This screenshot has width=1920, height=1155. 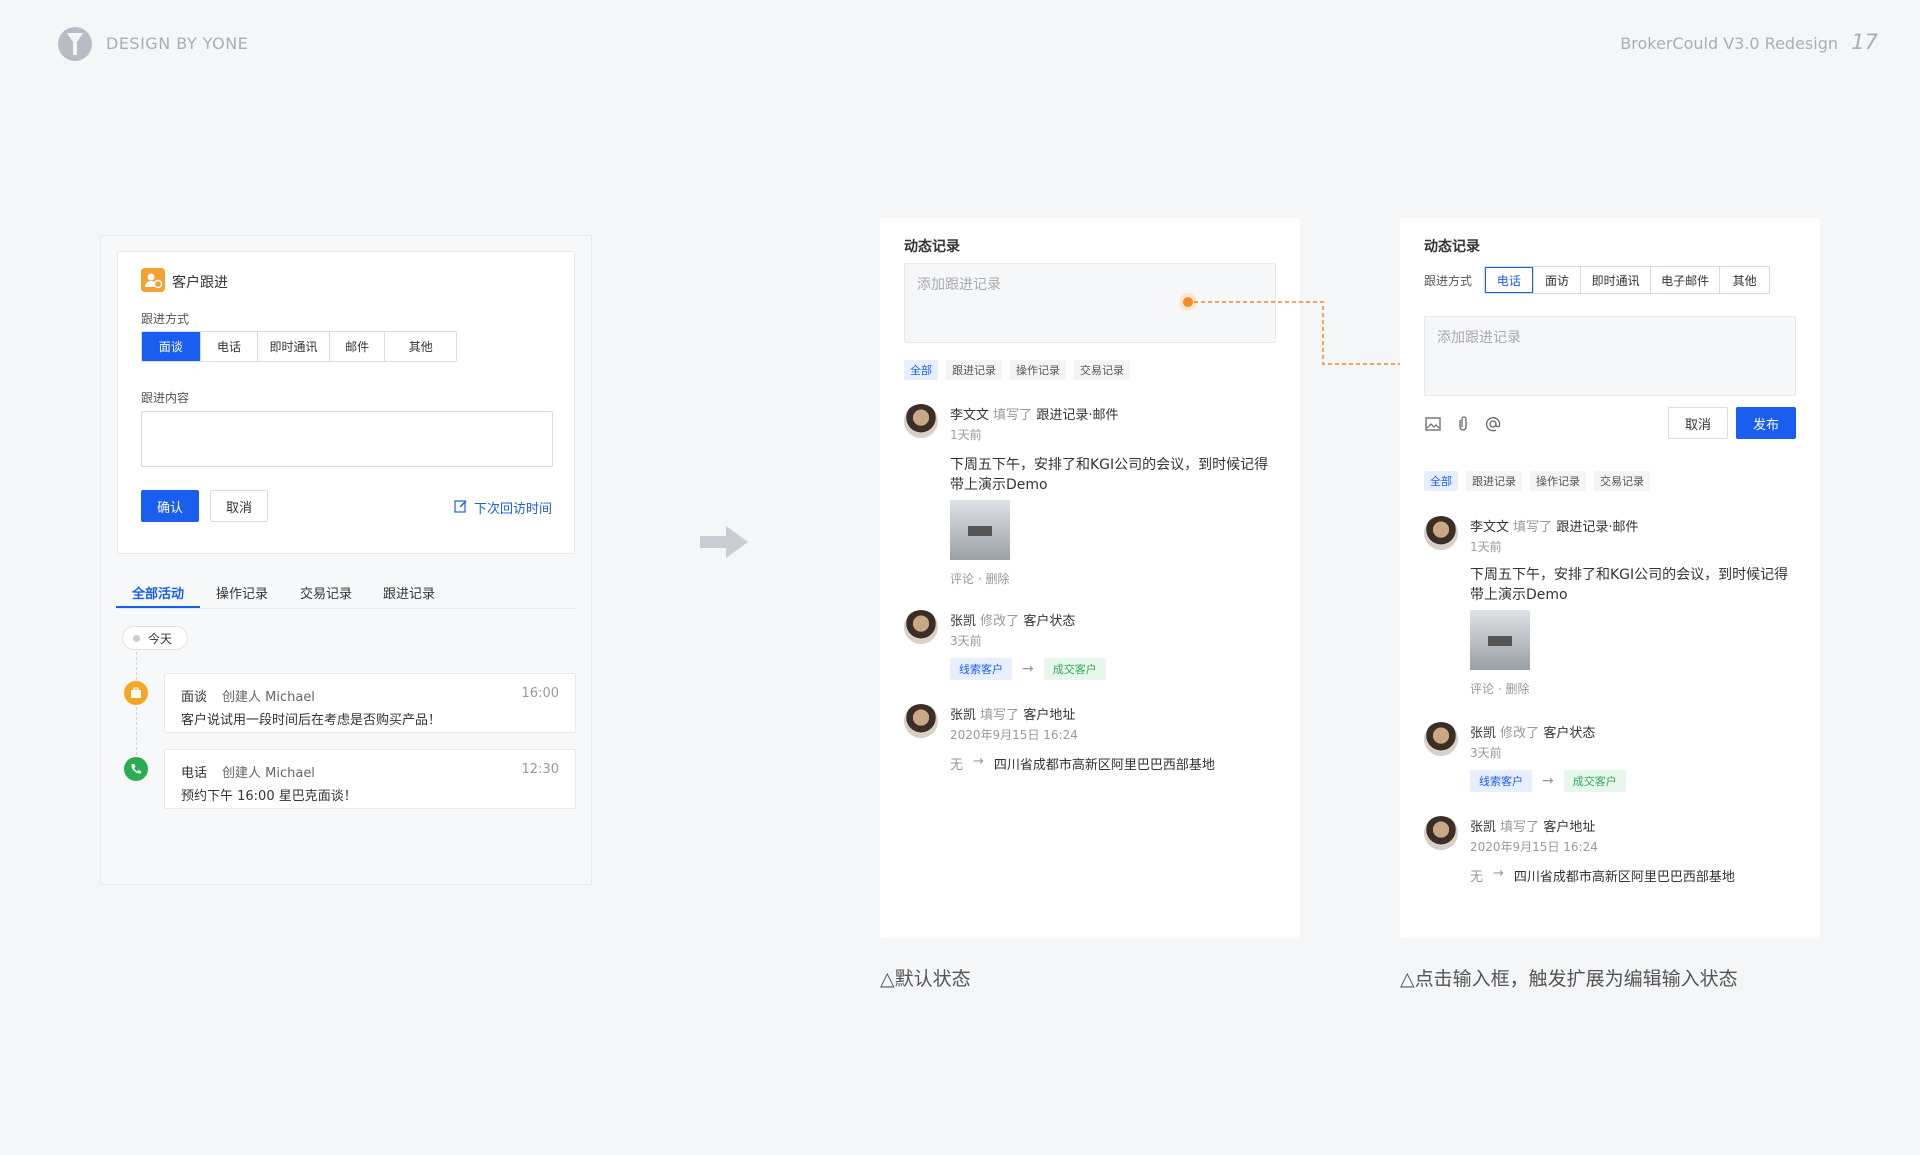 I want to click on timeline-item: 电话 创建人 Michael 12:30 预约下午 16:00 星巴克面谈！, so click(x=370, y=779).